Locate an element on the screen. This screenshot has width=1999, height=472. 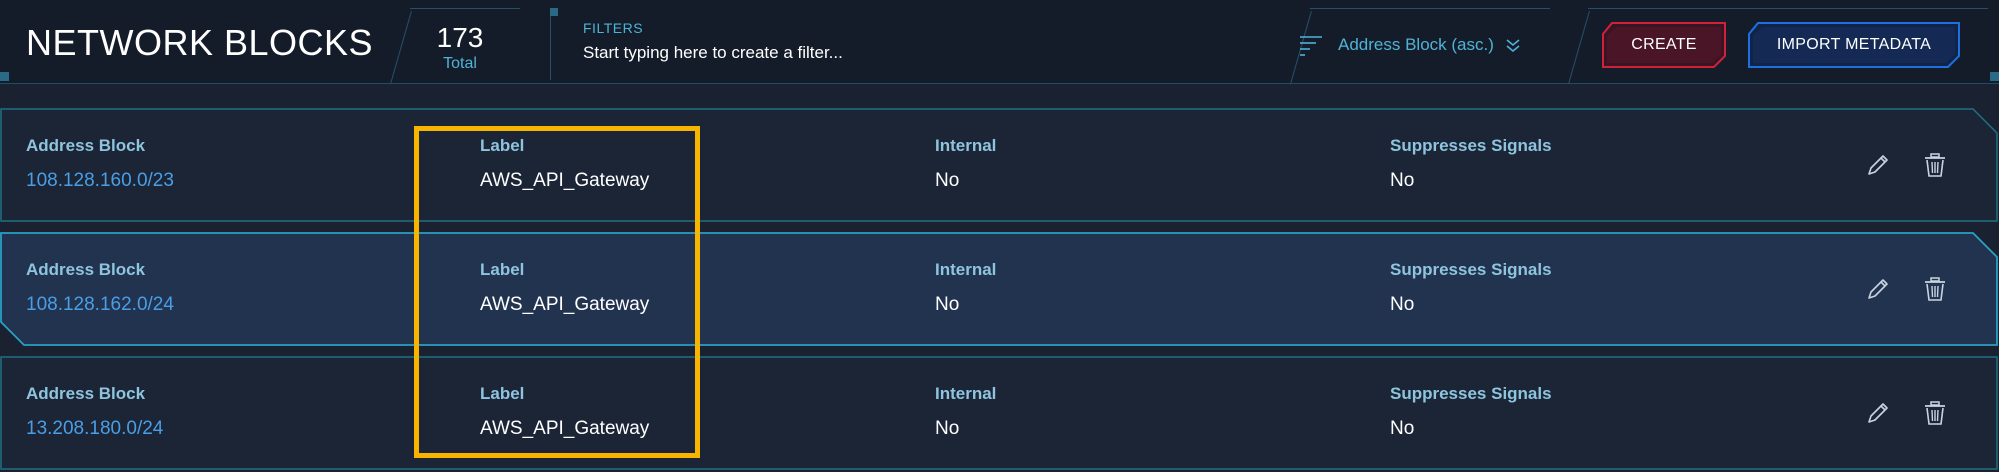
header-border is located at coordinates (999, 83).